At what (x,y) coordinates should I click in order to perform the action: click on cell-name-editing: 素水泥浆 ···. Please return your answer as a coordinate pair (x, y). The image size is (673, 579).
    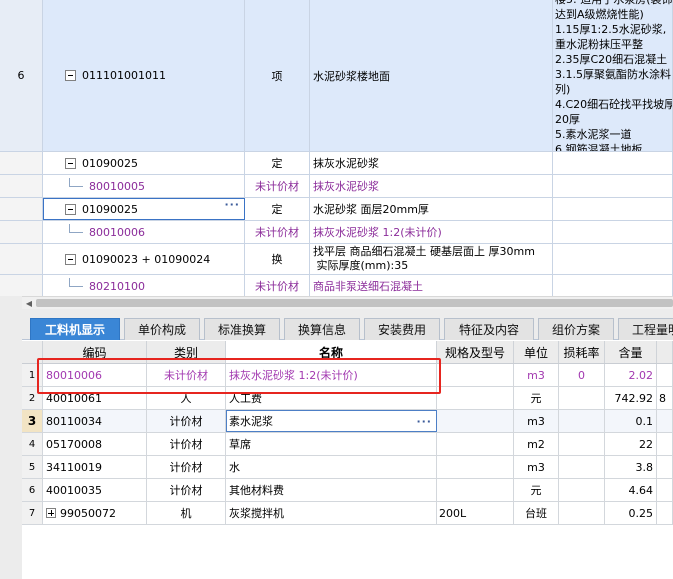
    Looking at the image, I should click on (331, 421).